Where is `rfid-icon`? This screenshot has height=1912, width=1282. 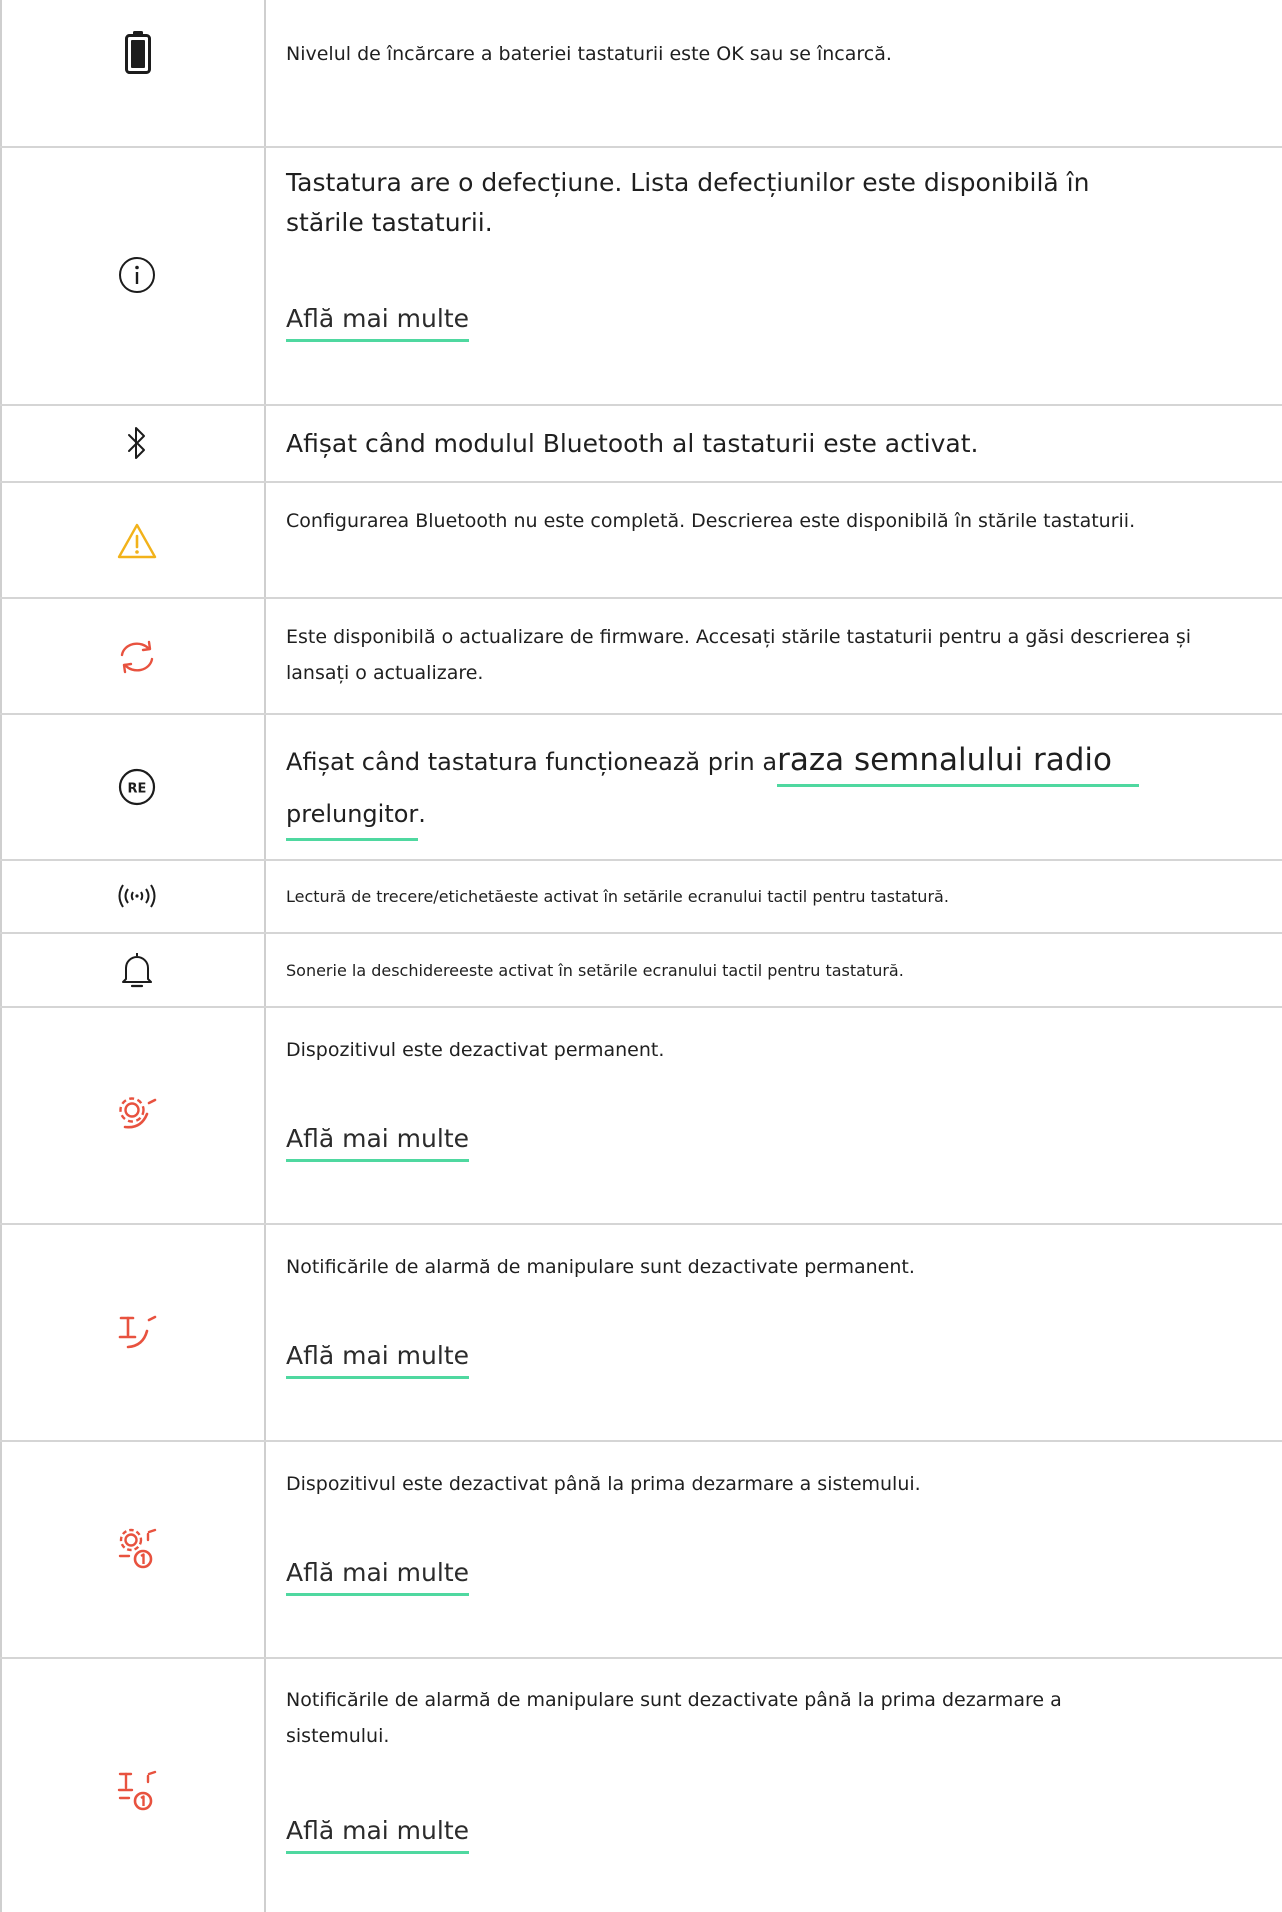
rfid-icon is located at coordinates (137, 896).